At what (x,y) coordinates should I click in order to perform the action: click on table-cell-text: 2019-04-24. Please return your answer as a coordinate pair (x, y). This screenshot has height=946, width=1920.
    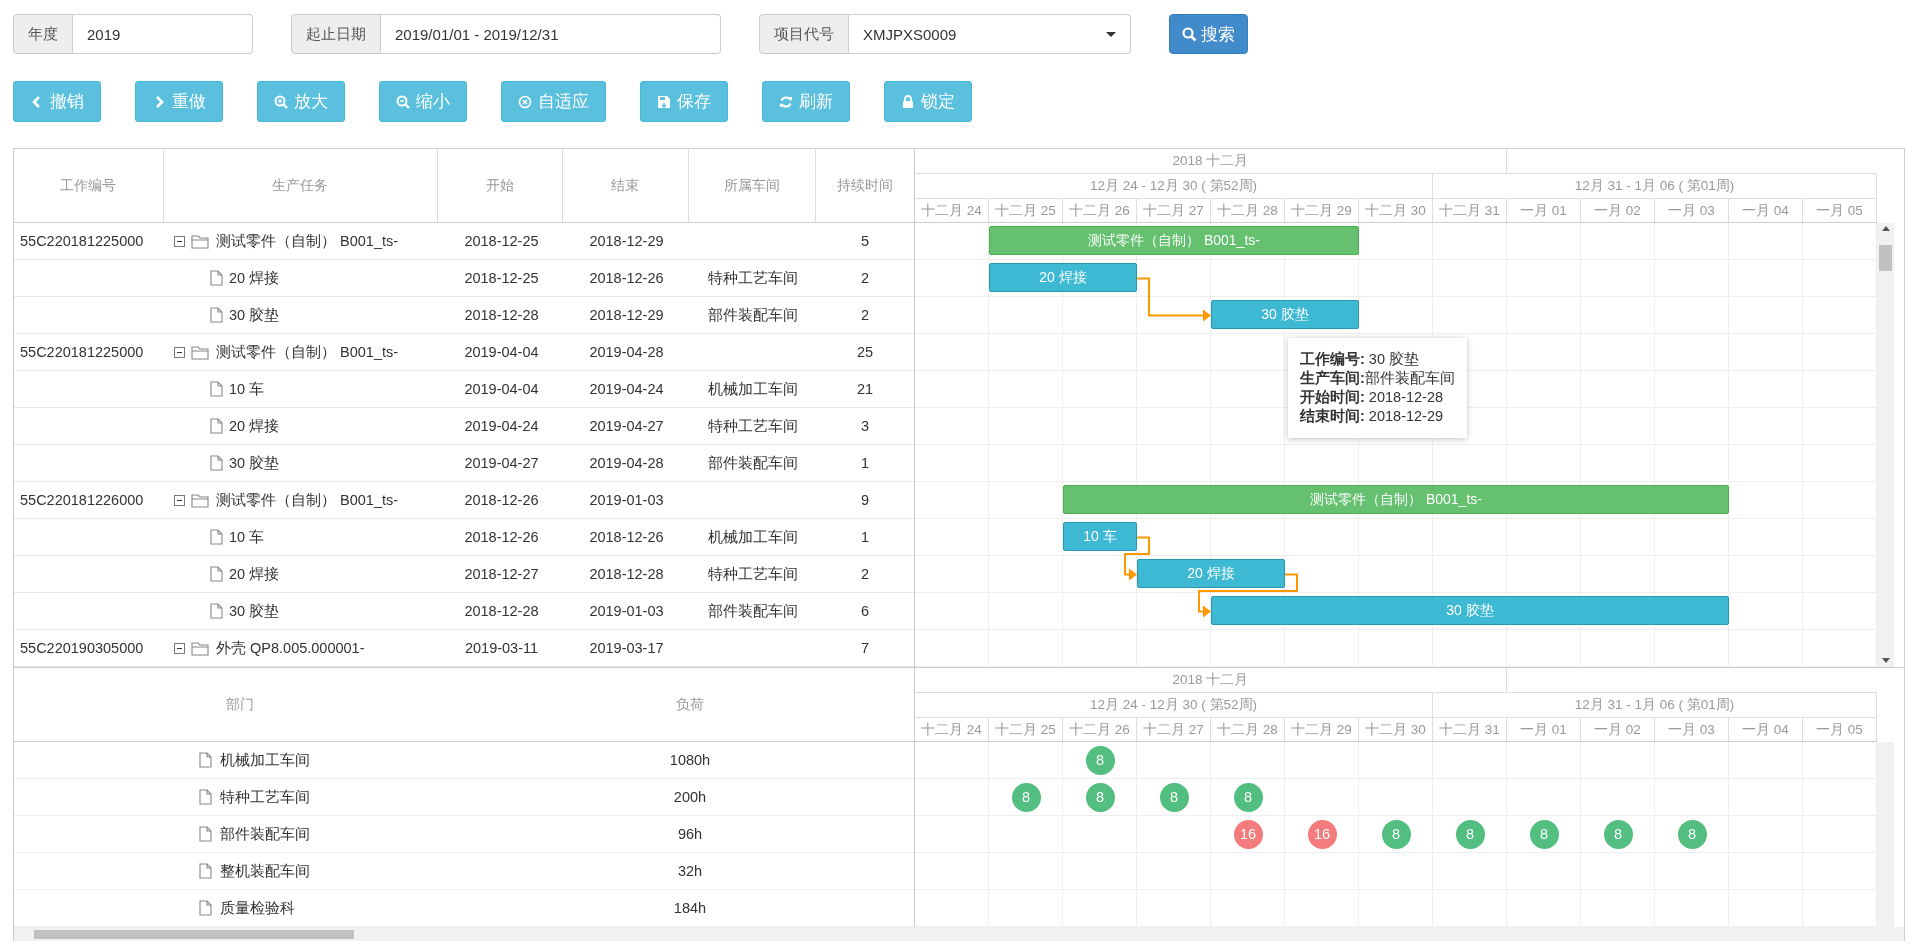
    Looking at the image, I should click on (501, 426).